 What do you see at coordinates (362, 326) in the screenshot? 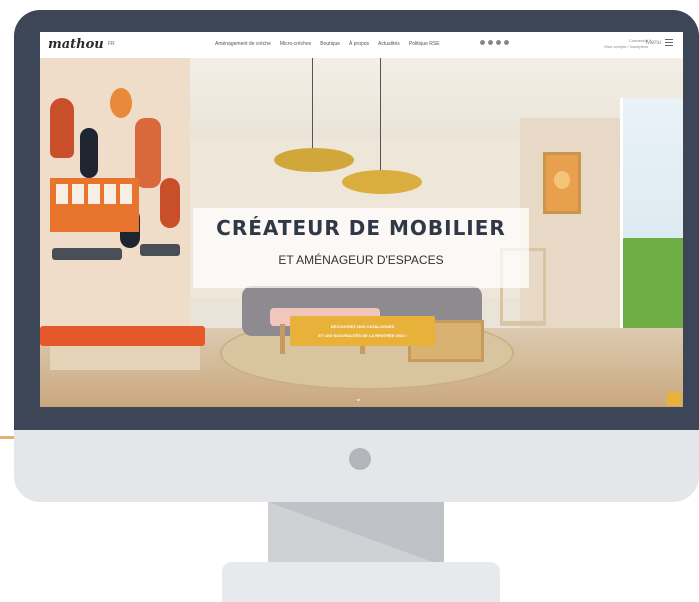
I see `cta-line-1: DÉCOUVREZ NOS CATALOGUES` at bounding box center [362, 326].